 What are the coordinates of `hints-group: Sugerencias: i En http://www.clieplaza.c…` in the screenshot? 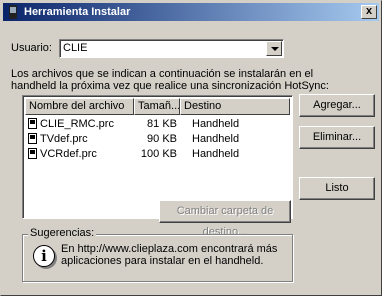 It's located at (157, 254).